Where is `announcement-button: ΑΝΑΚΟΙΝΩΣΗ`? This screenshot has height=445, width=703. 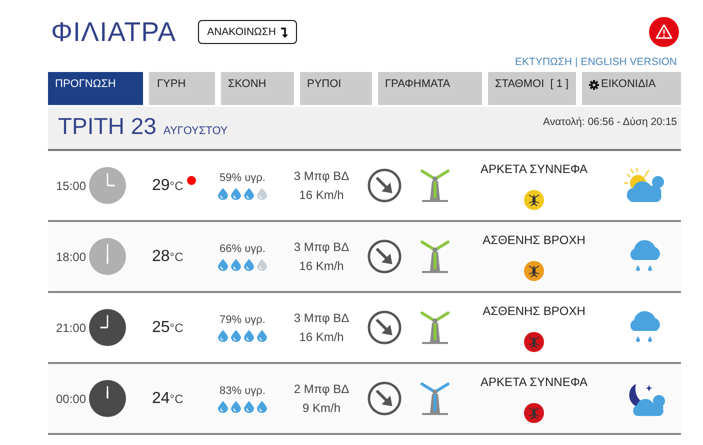 announcement-button: ΑΝΑΚΟΙΝΩΣΗ is located at coordinates (247, 32).